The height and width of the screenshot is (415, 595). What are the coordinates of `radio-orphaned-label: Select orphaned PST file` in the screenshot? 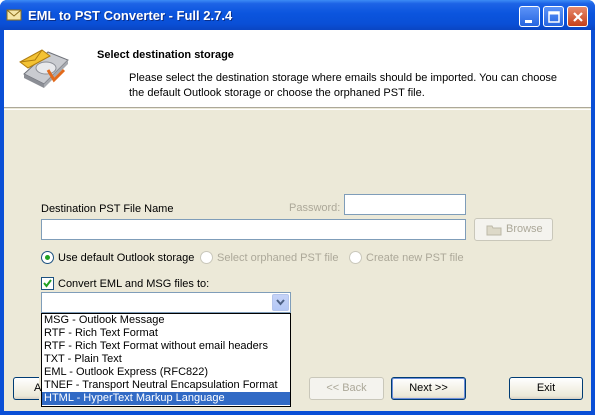 It's located at (277, 258).